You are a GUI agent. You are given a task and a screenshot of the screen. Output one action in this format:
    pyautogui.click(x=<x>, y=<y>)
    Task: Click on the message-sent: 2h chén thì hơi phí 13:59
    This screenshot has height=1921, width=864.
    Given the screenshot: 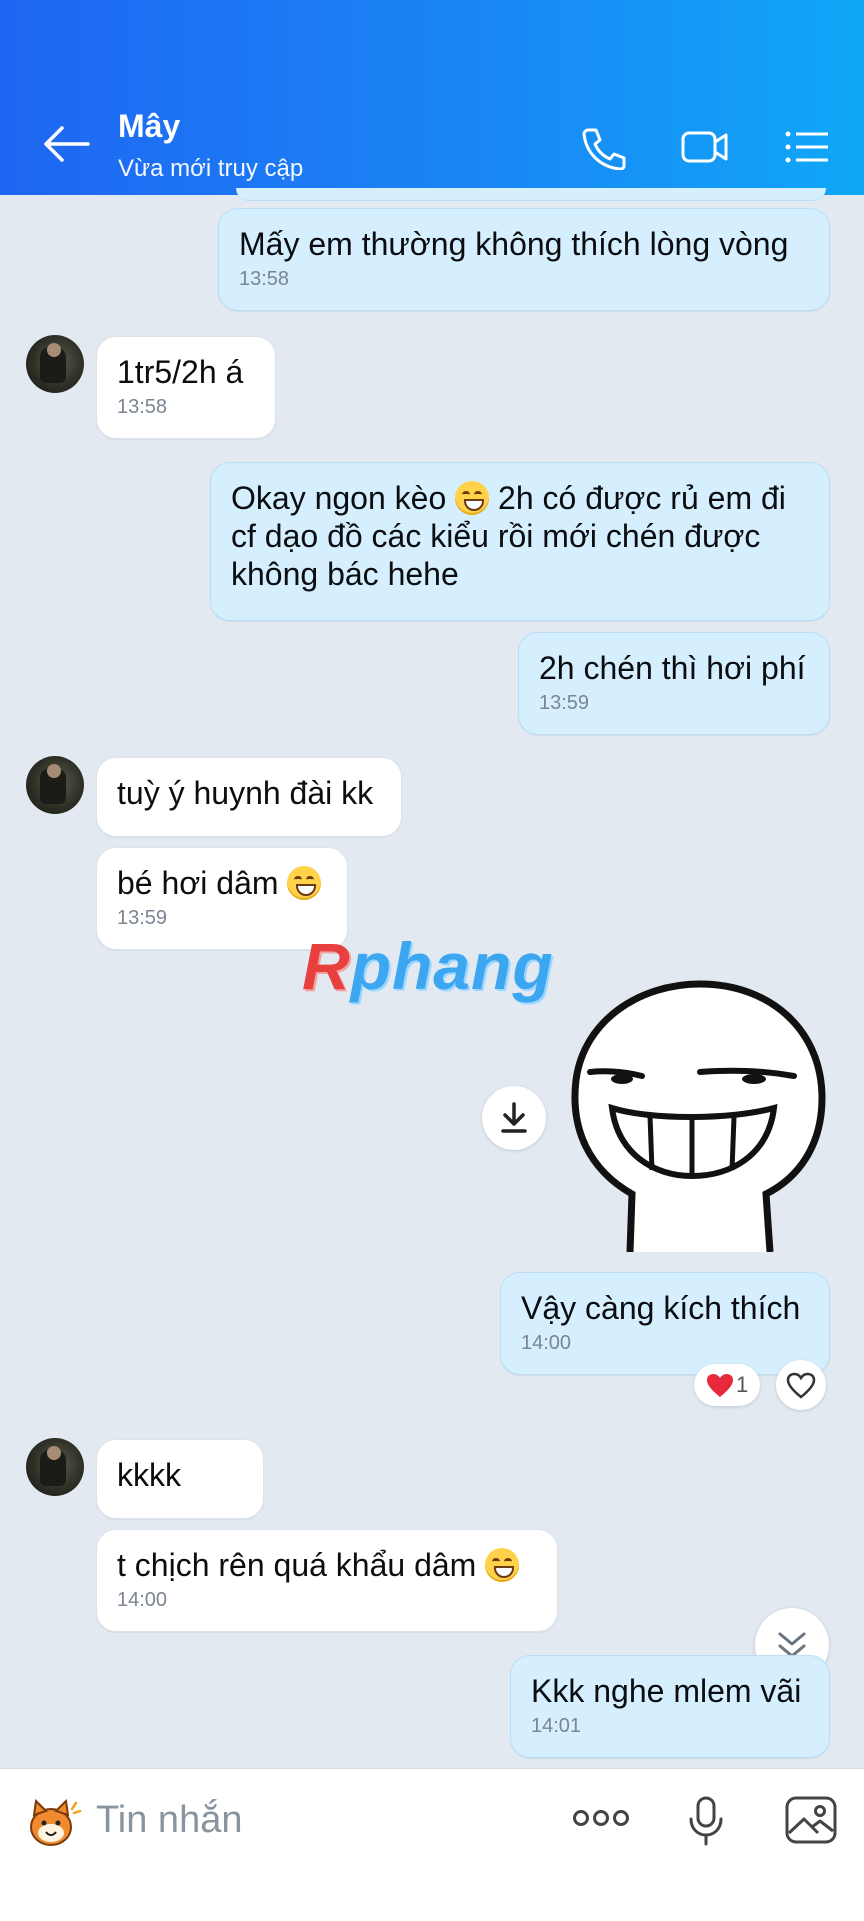 What is the action you would take?
    pyautogui.click(x=674, y=683)
    